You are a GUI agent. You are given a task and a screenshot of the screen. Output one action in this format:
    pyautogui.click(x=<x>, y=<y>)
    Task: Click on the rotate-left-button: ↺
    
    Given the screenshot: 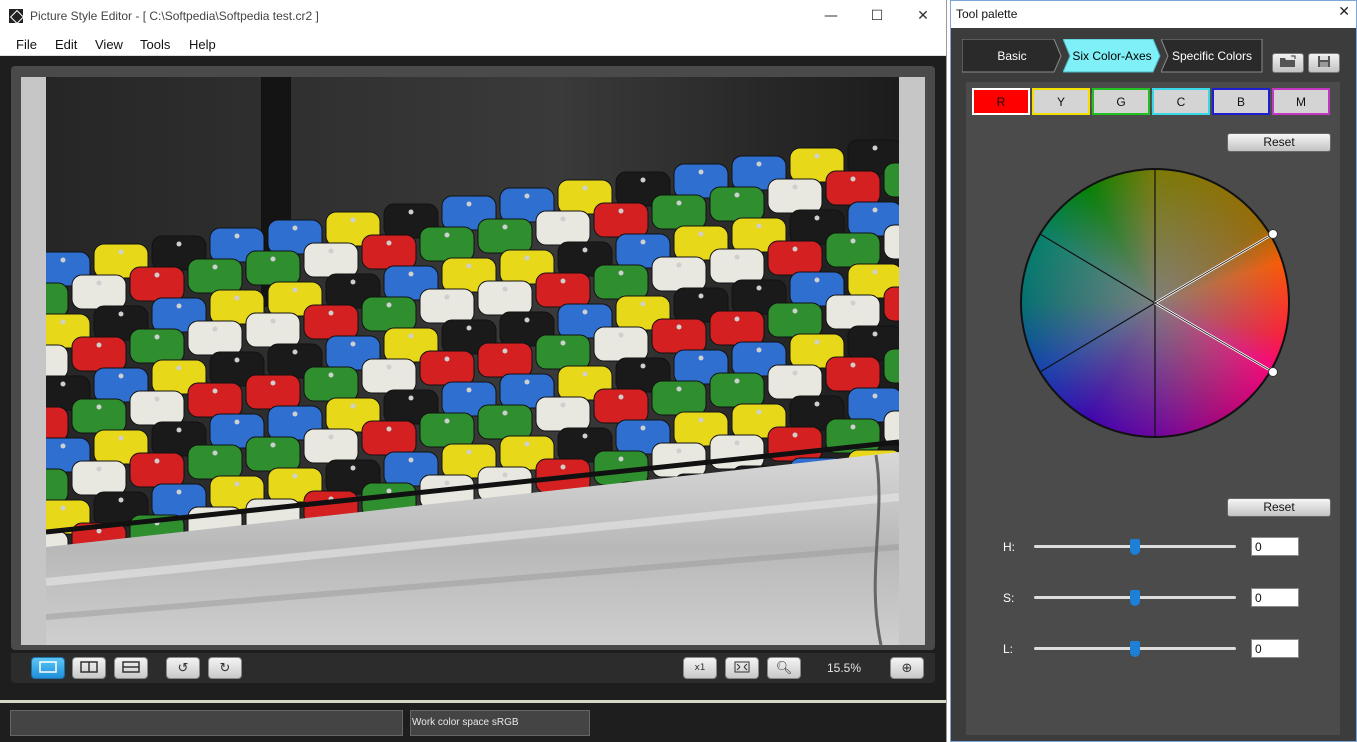 What is the action you would take?
    pyautogui.click(x=183, y=668)
    